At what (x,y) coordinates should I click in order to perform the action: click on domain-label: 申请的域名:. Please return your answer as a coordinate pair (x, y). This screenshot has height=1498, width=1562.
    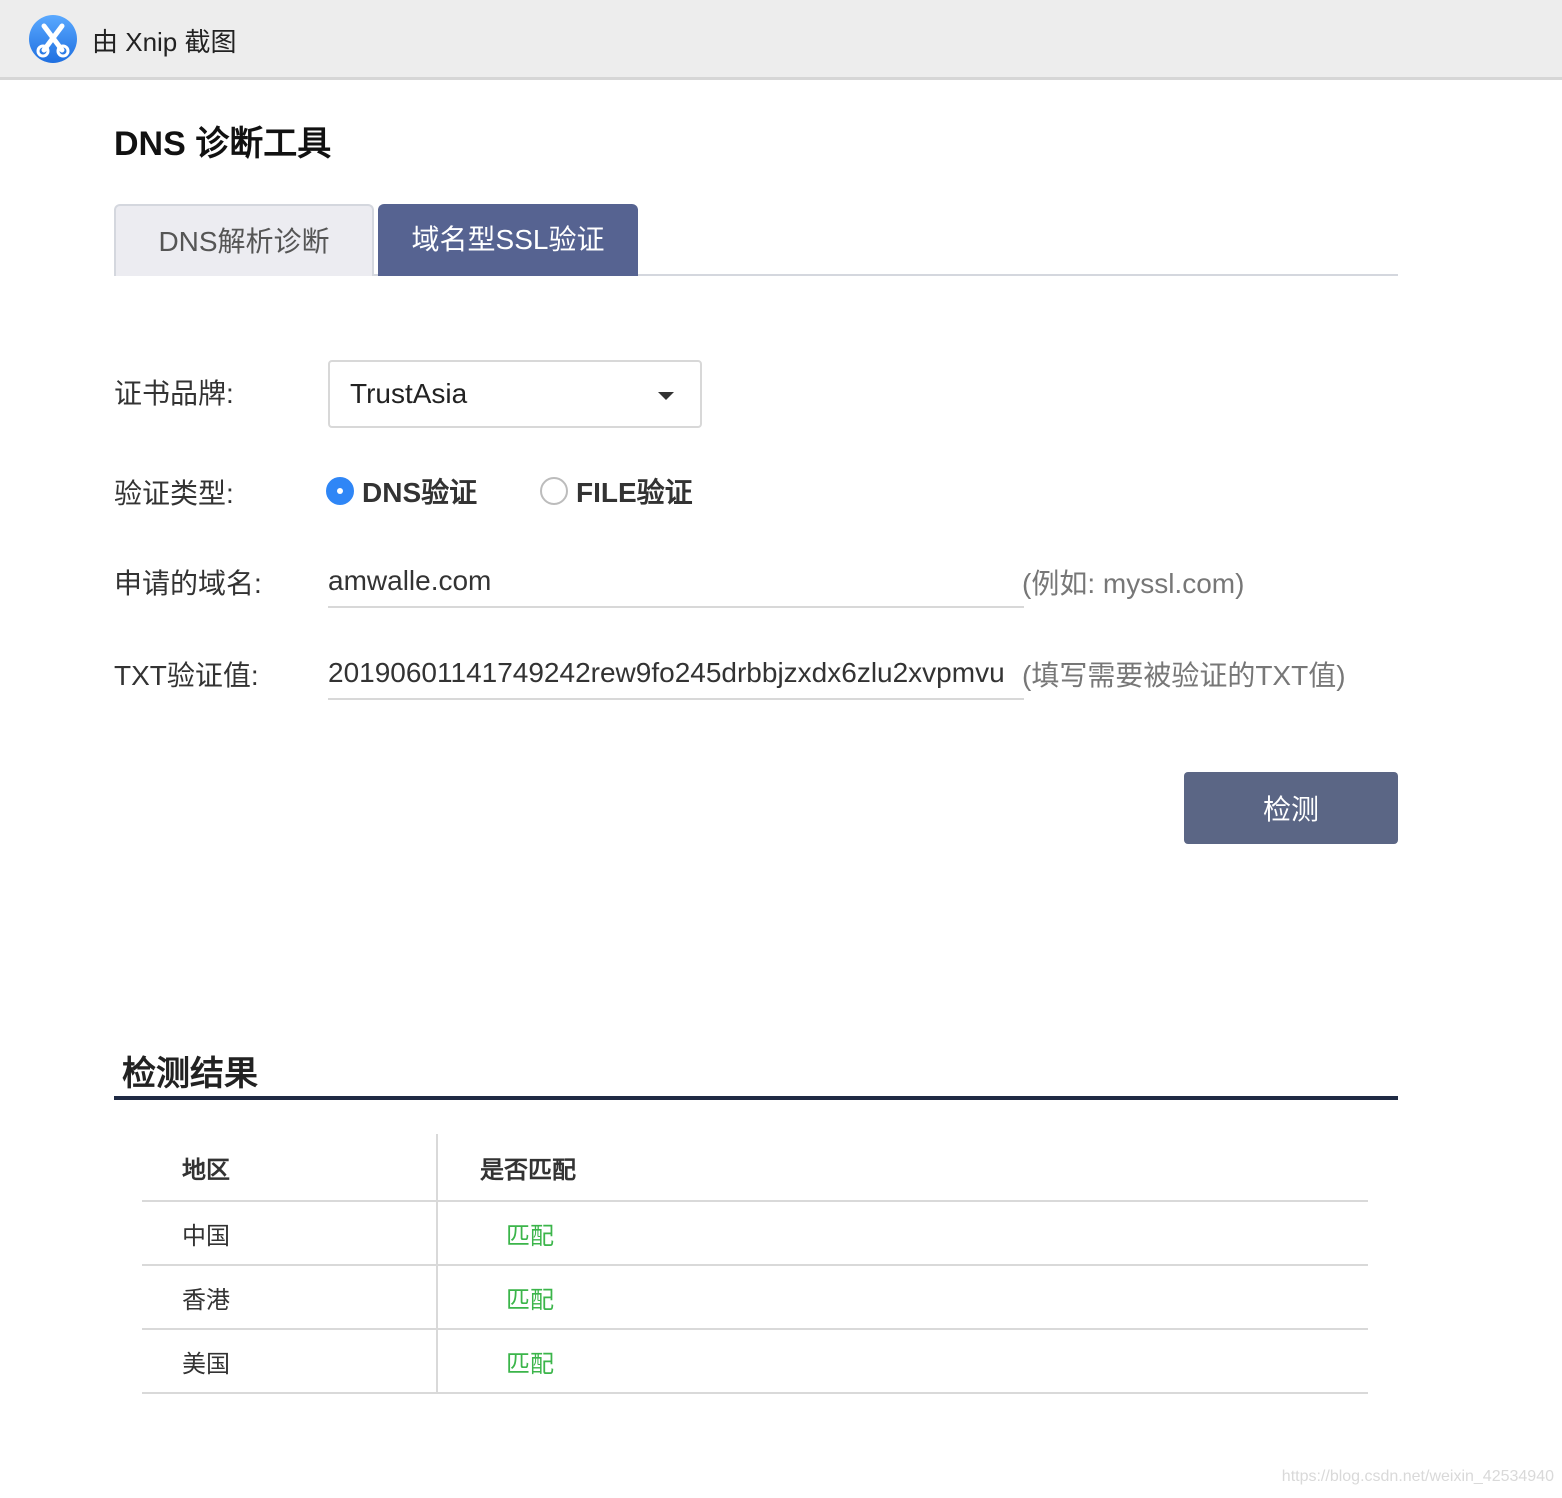
    Looking at the image, I should click on (188, 583).